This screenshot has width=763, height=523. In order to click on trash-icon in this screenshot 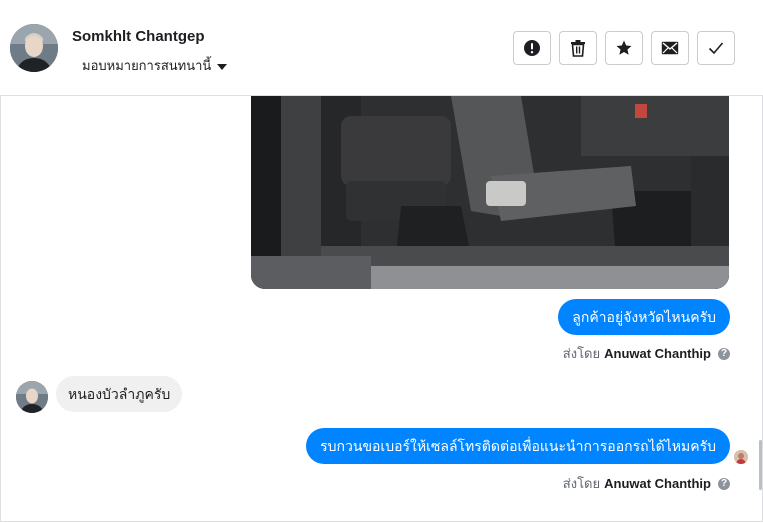, I will do `click(578, 48)`.